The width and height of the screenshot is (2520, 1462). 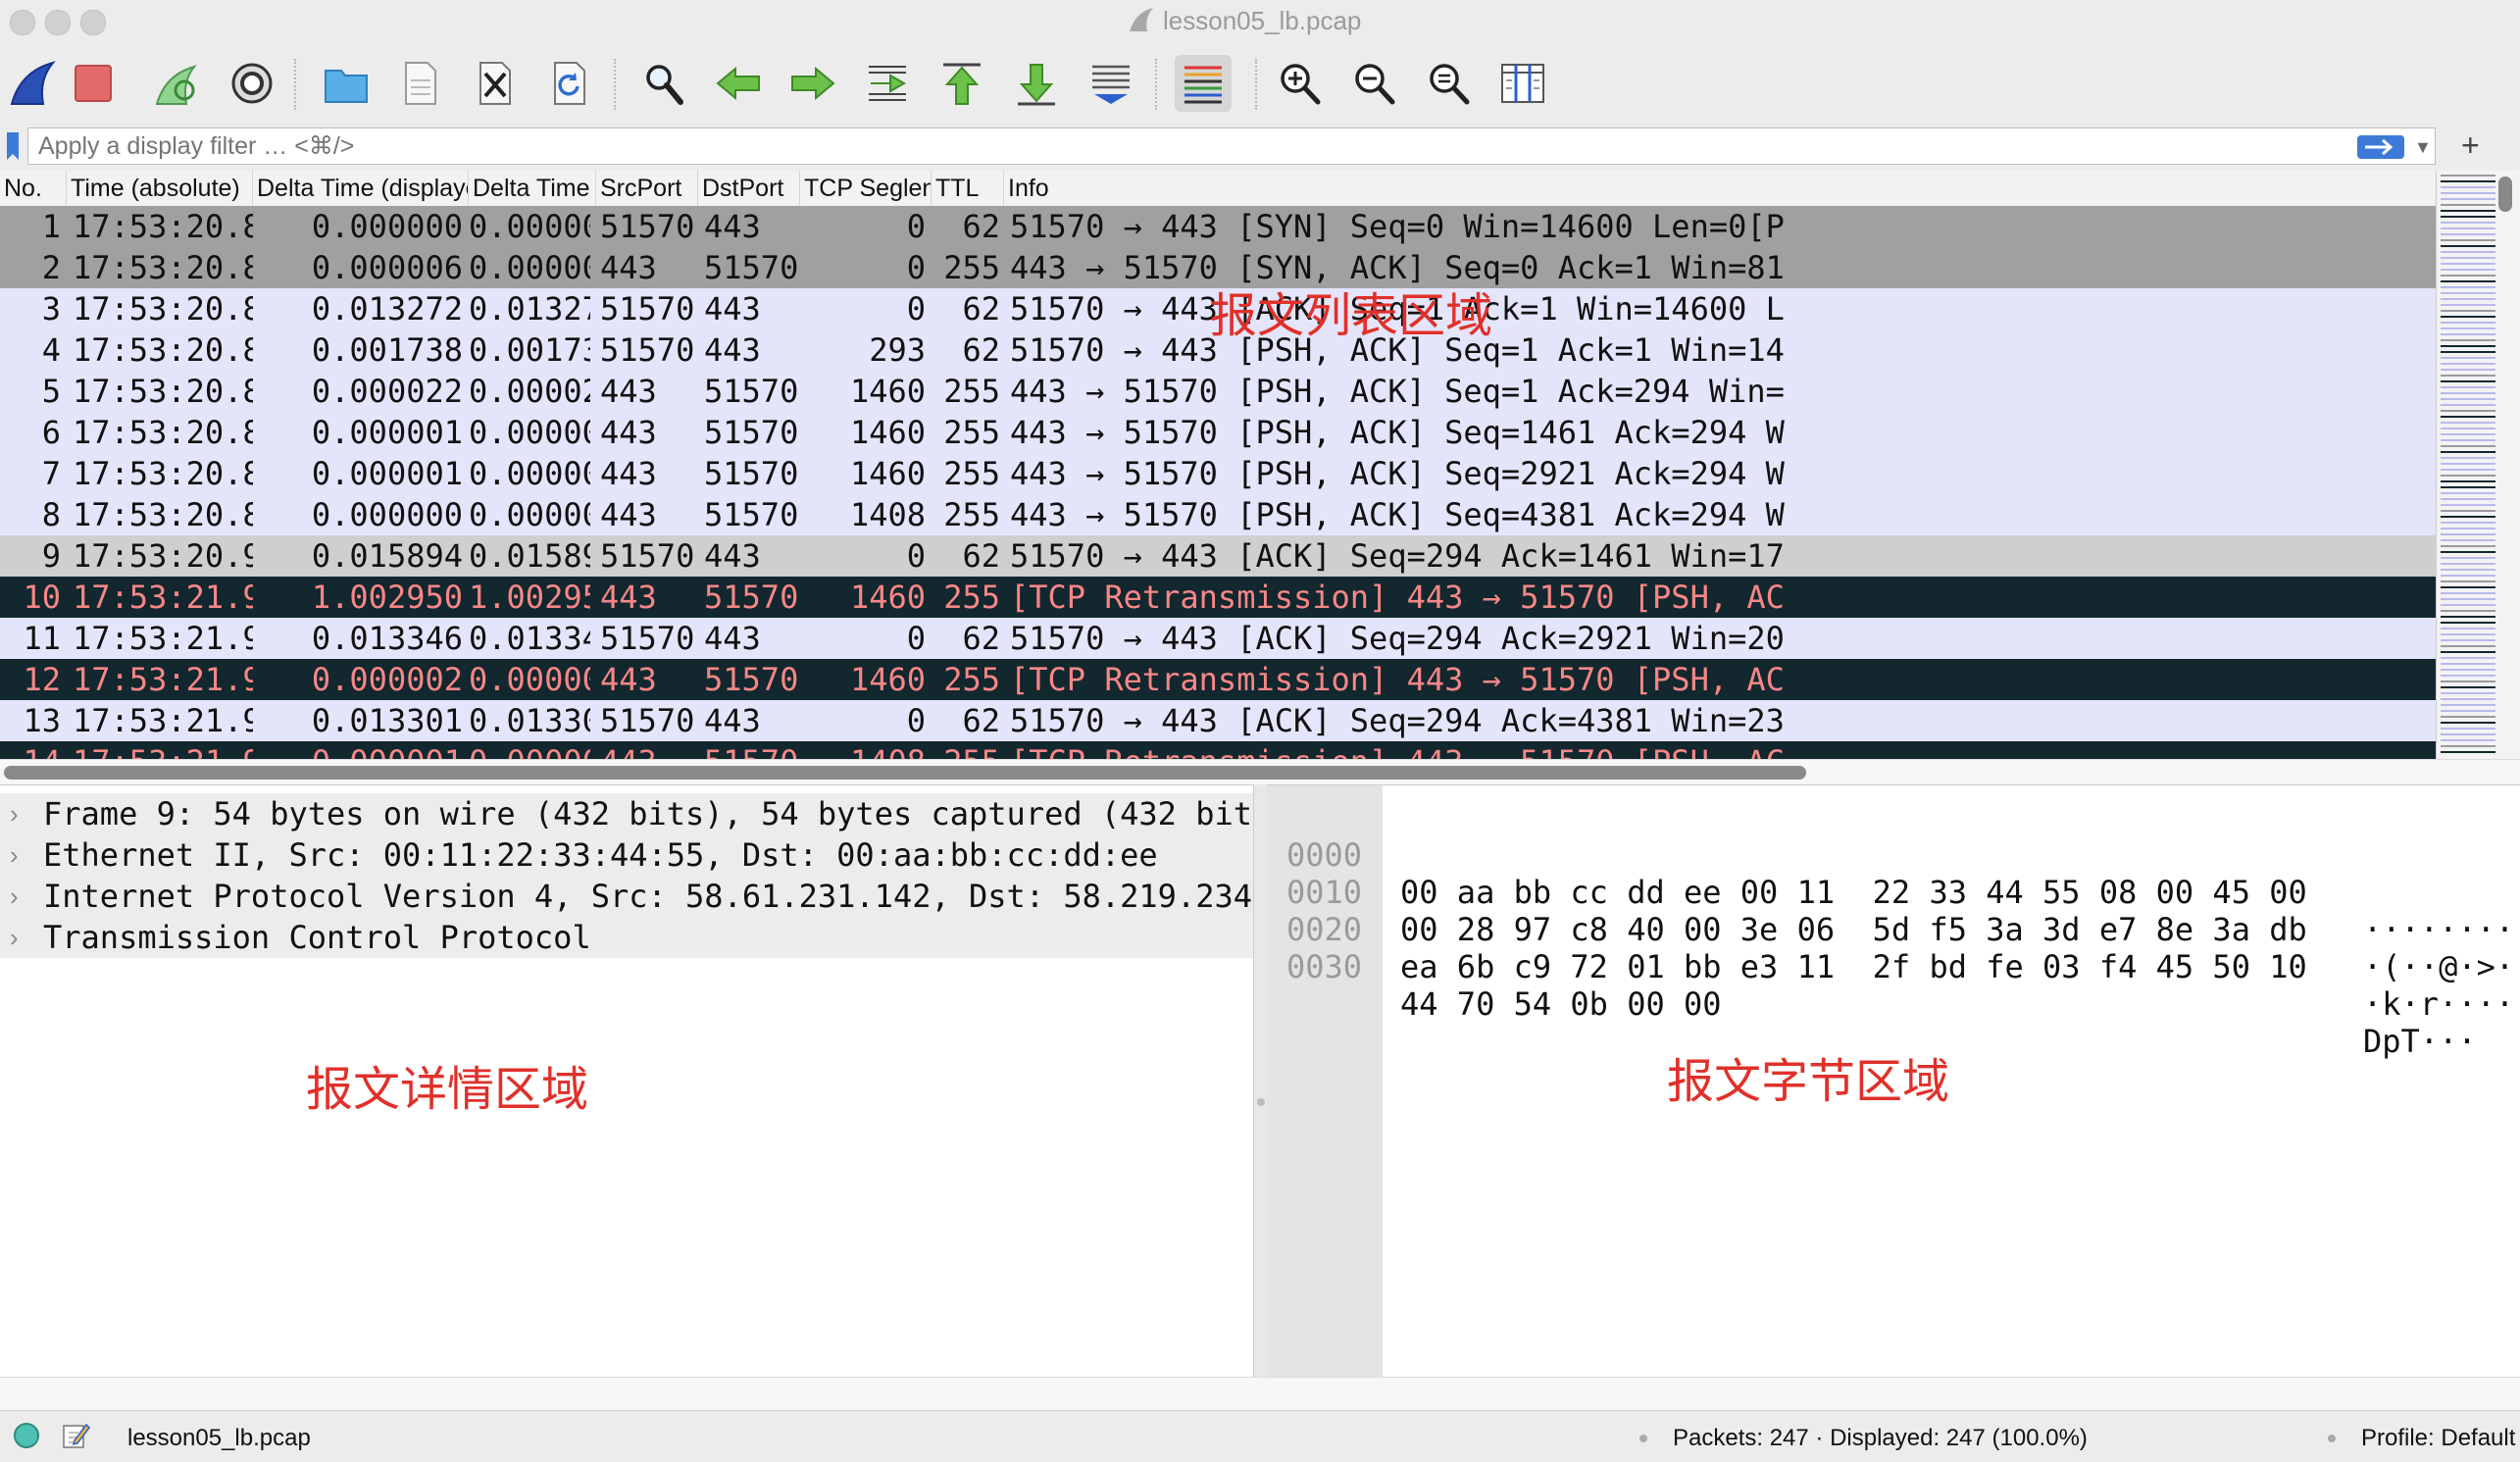 What do you see at coordinates (905, 773) in the screenshot?
I see `packet-list-horizontal-scrollbar` at bounding box center [905, 773].